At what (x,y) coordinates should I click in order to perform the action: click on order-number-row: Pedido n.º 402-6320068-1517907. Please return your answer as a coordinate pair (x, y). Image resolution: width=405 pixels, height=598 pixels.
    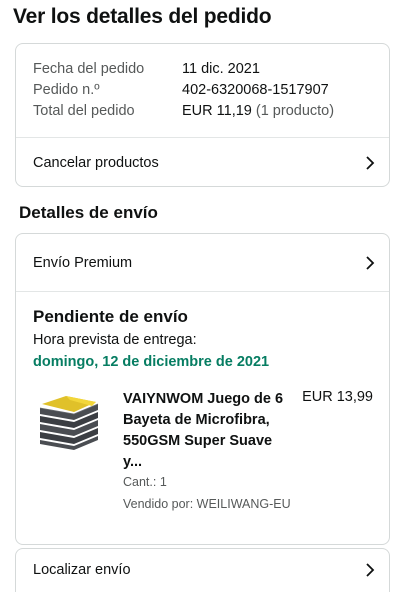
    Looking at the image, I should click on (183, 90).